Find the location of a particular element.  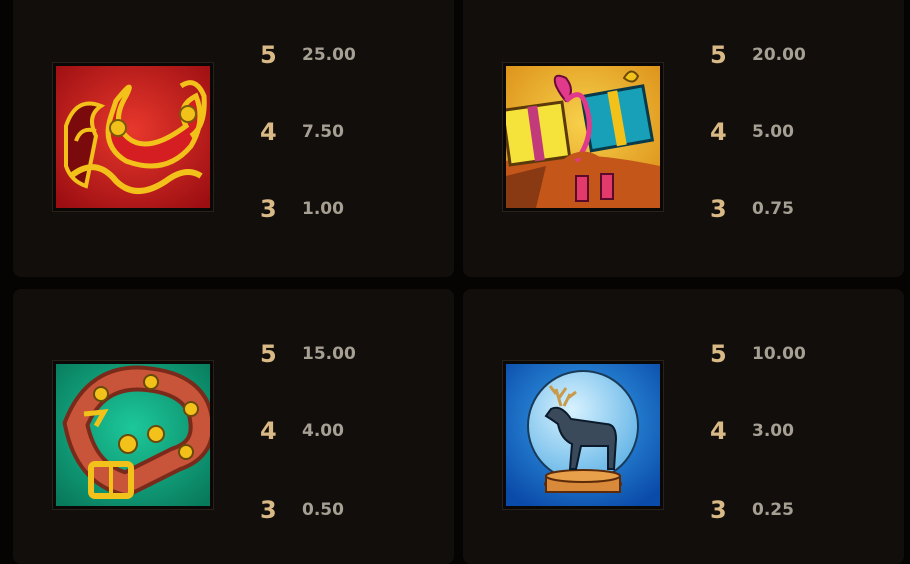

pay-row: 3 0.75 is located at coordinates (752, 209).